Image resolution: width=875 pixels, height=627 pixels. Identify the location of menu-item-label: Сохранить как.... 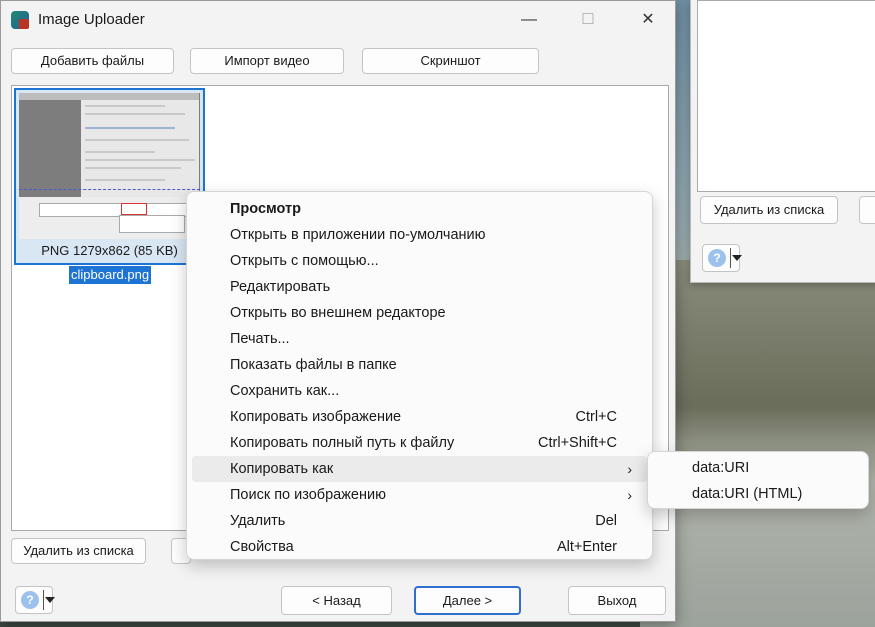
(285, 391).